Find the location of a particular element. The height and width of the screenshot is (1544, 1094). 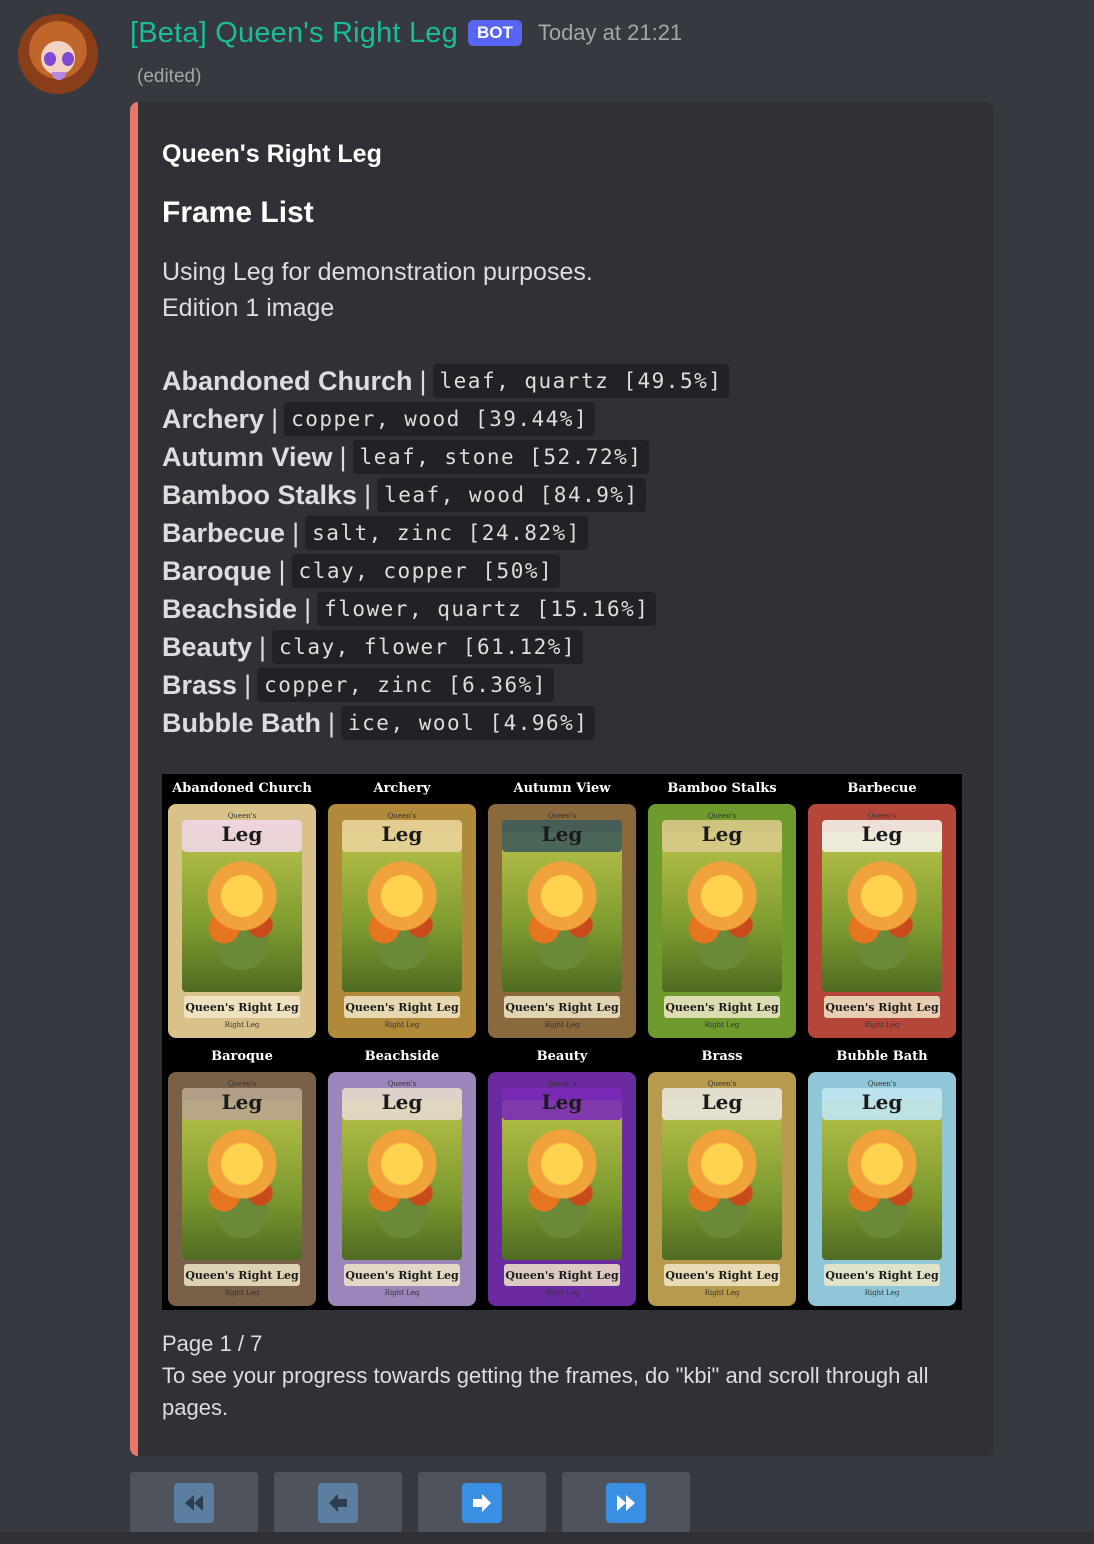

frame-preview-label: Autumn View is located at coordinates (562, 788).